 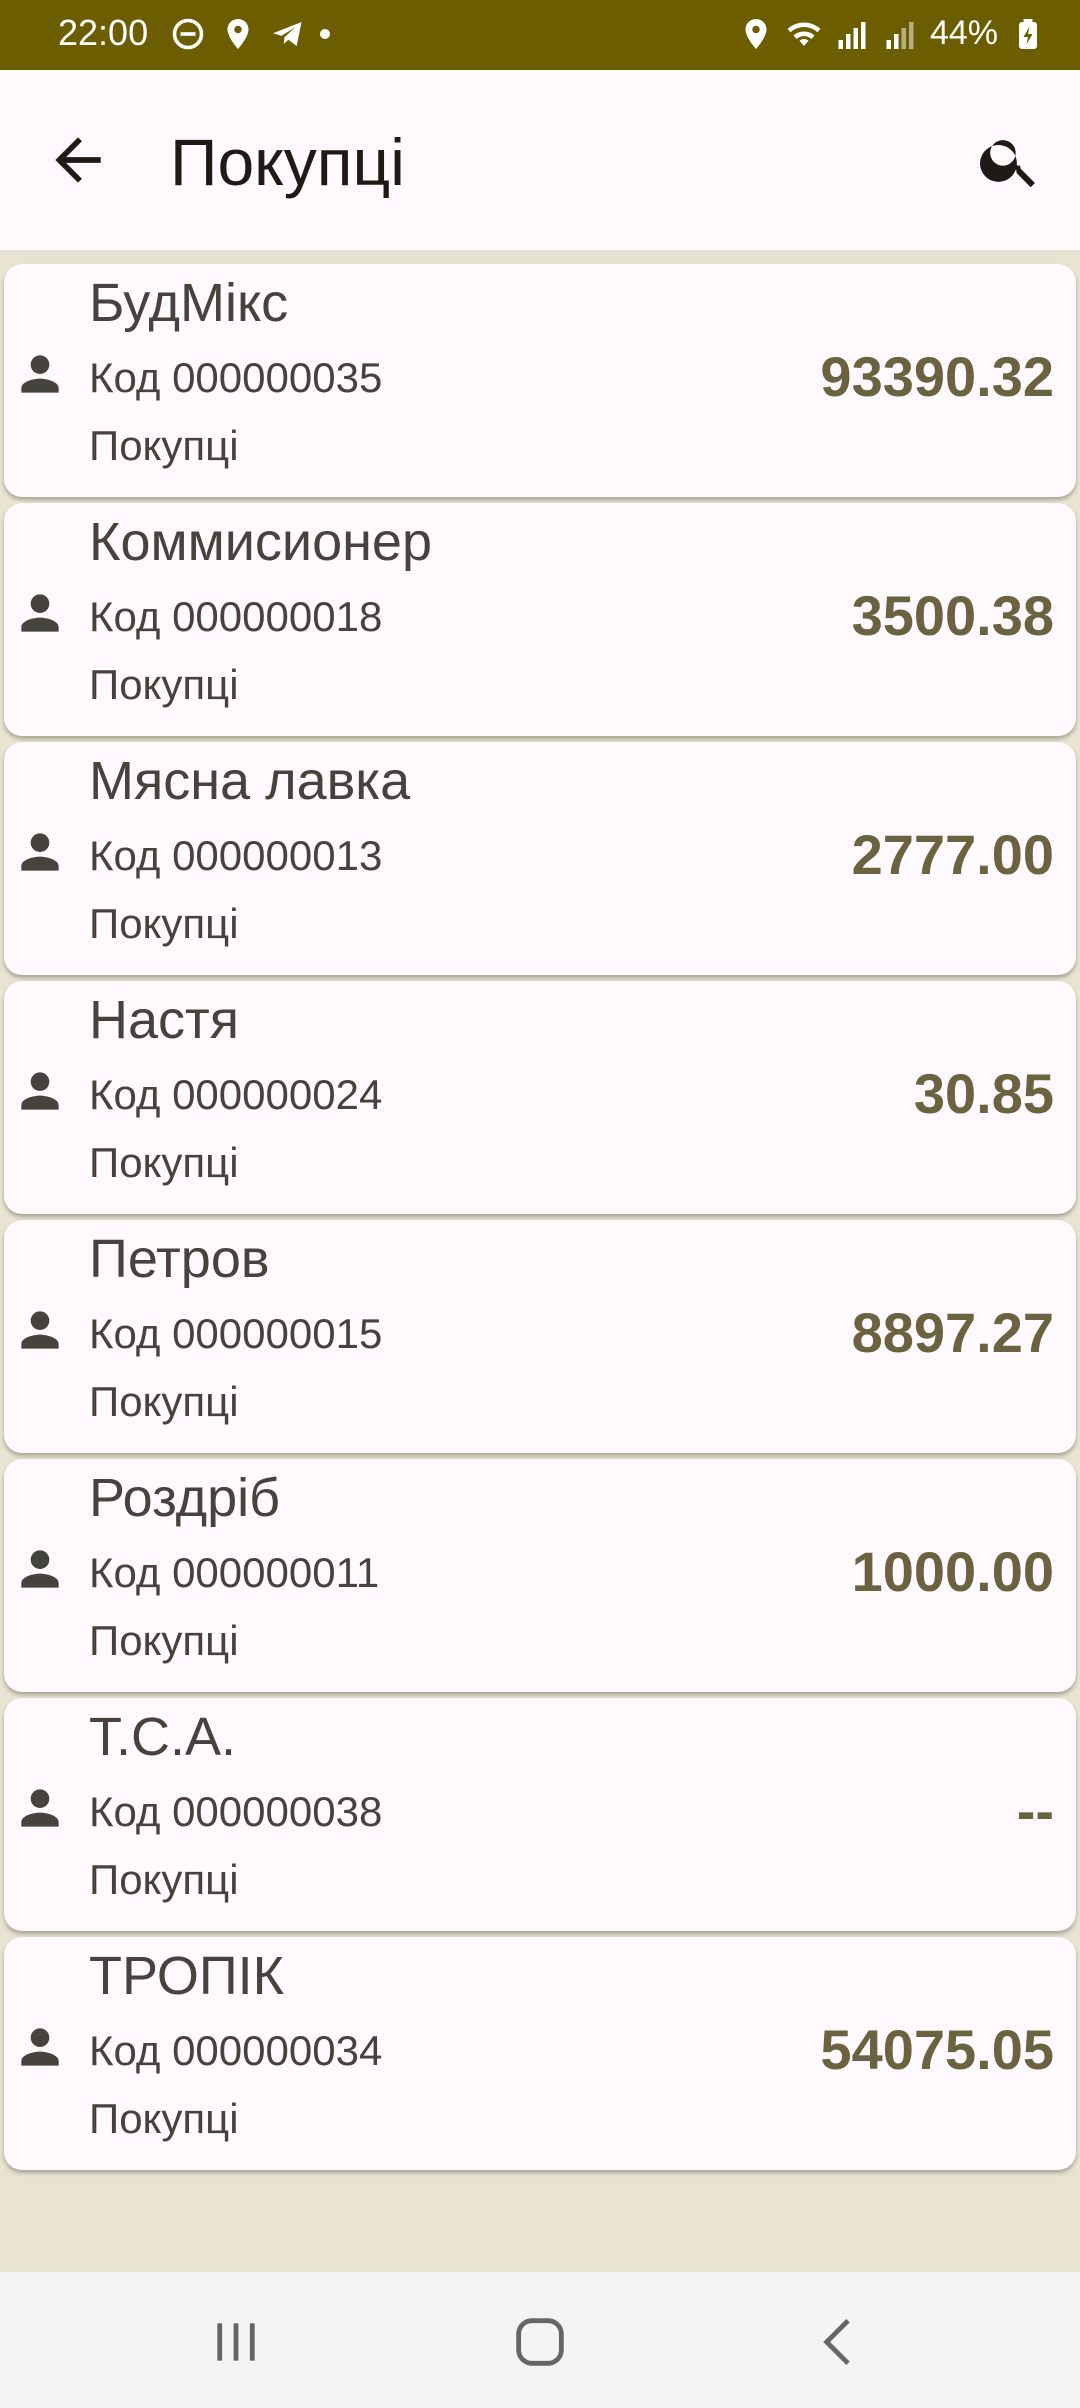 What do you see at coordinates (325, 34) in the screenshot?
I see `notification-dot-icon` at bounding box center [325, 34].